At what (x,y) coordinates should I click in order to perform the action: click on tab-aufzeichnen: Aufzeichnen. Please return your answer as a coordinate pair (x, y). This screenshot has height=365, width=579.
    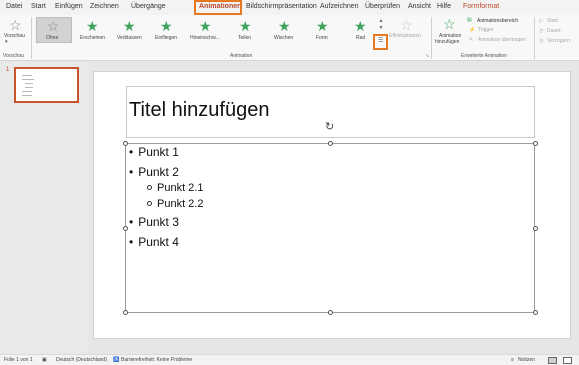
    Looking at the image, I should click on (339, 6).